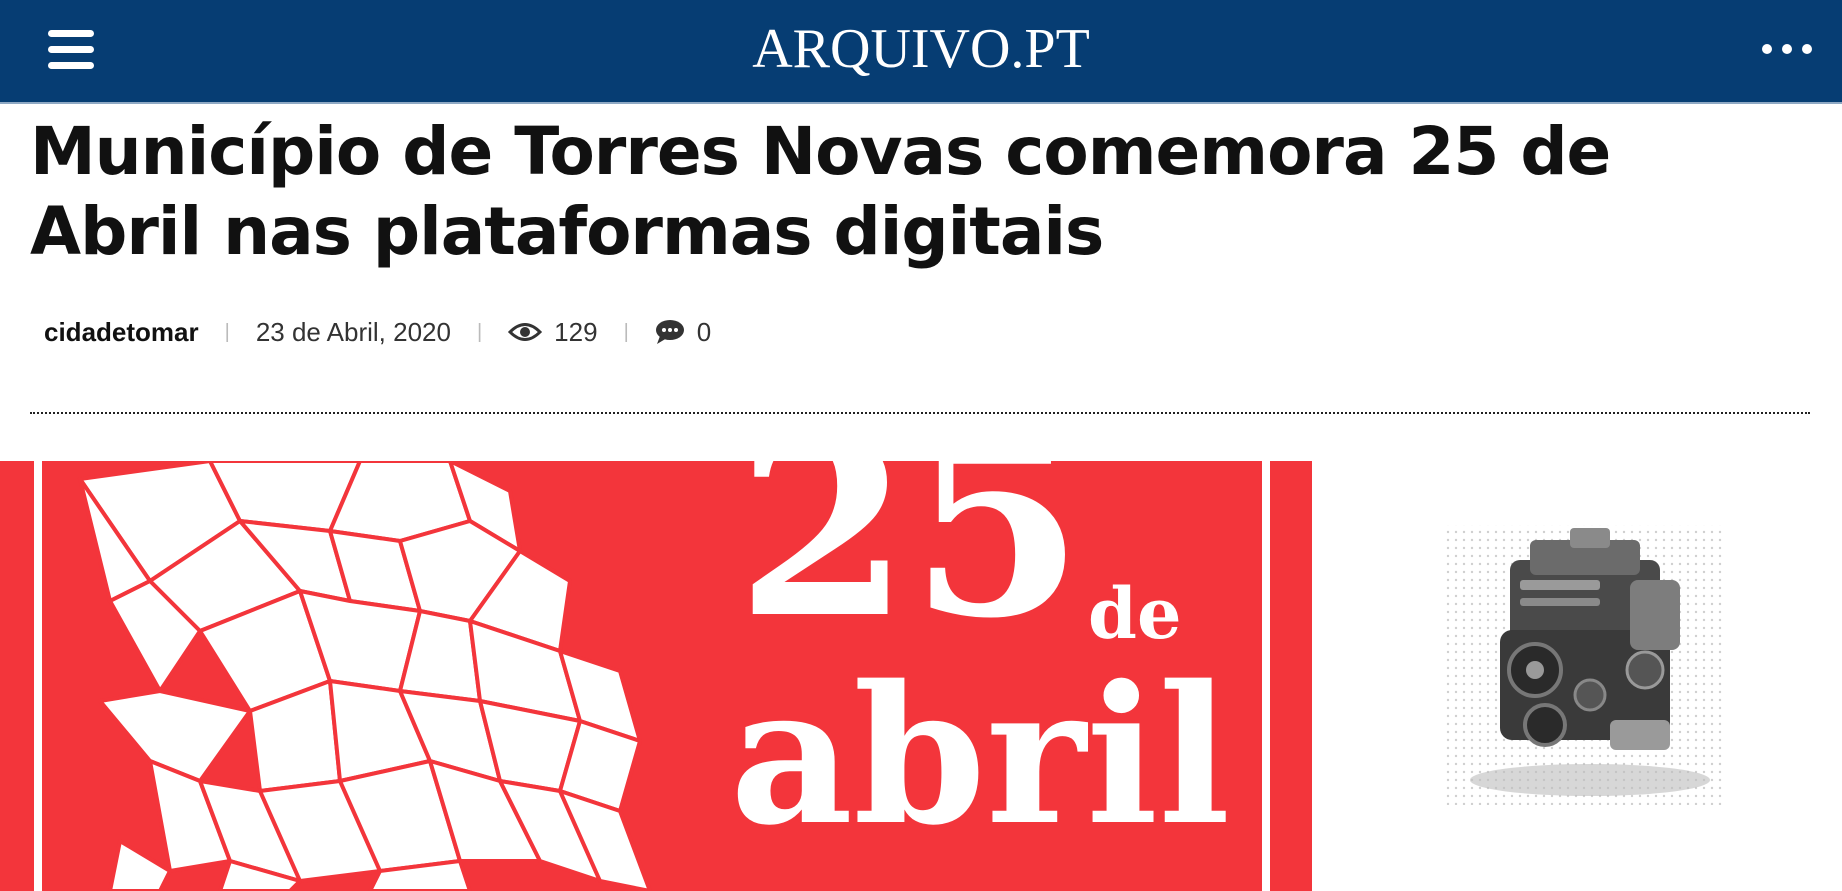  I want to click on top-navbar: ARQUIVO.PT, so click(921, 52).